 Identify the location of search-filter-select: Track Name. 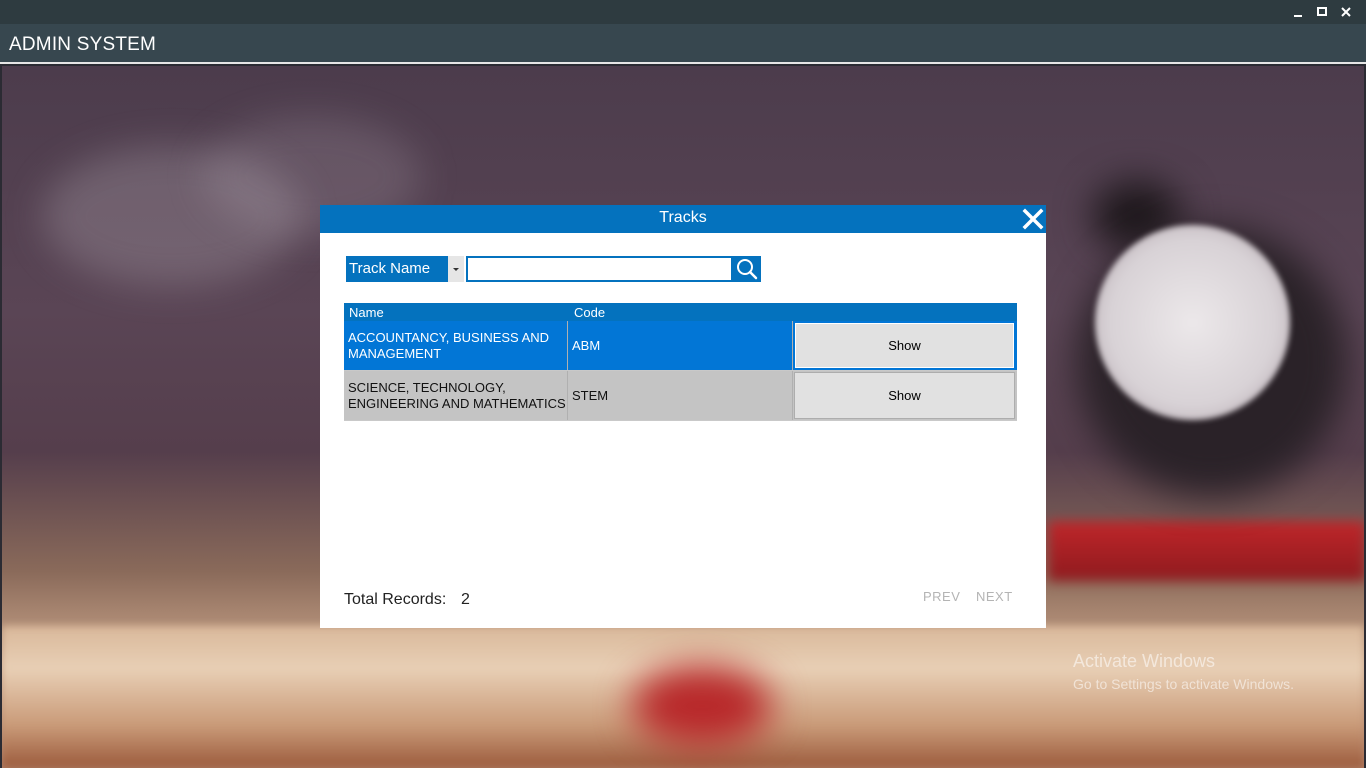
(405, 269).